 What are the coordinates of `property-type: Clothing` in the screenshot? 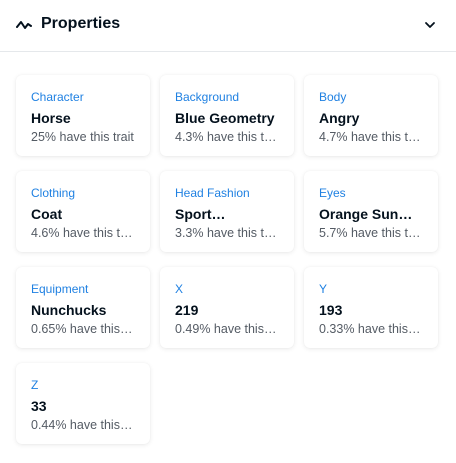 It's located at (53, 193).